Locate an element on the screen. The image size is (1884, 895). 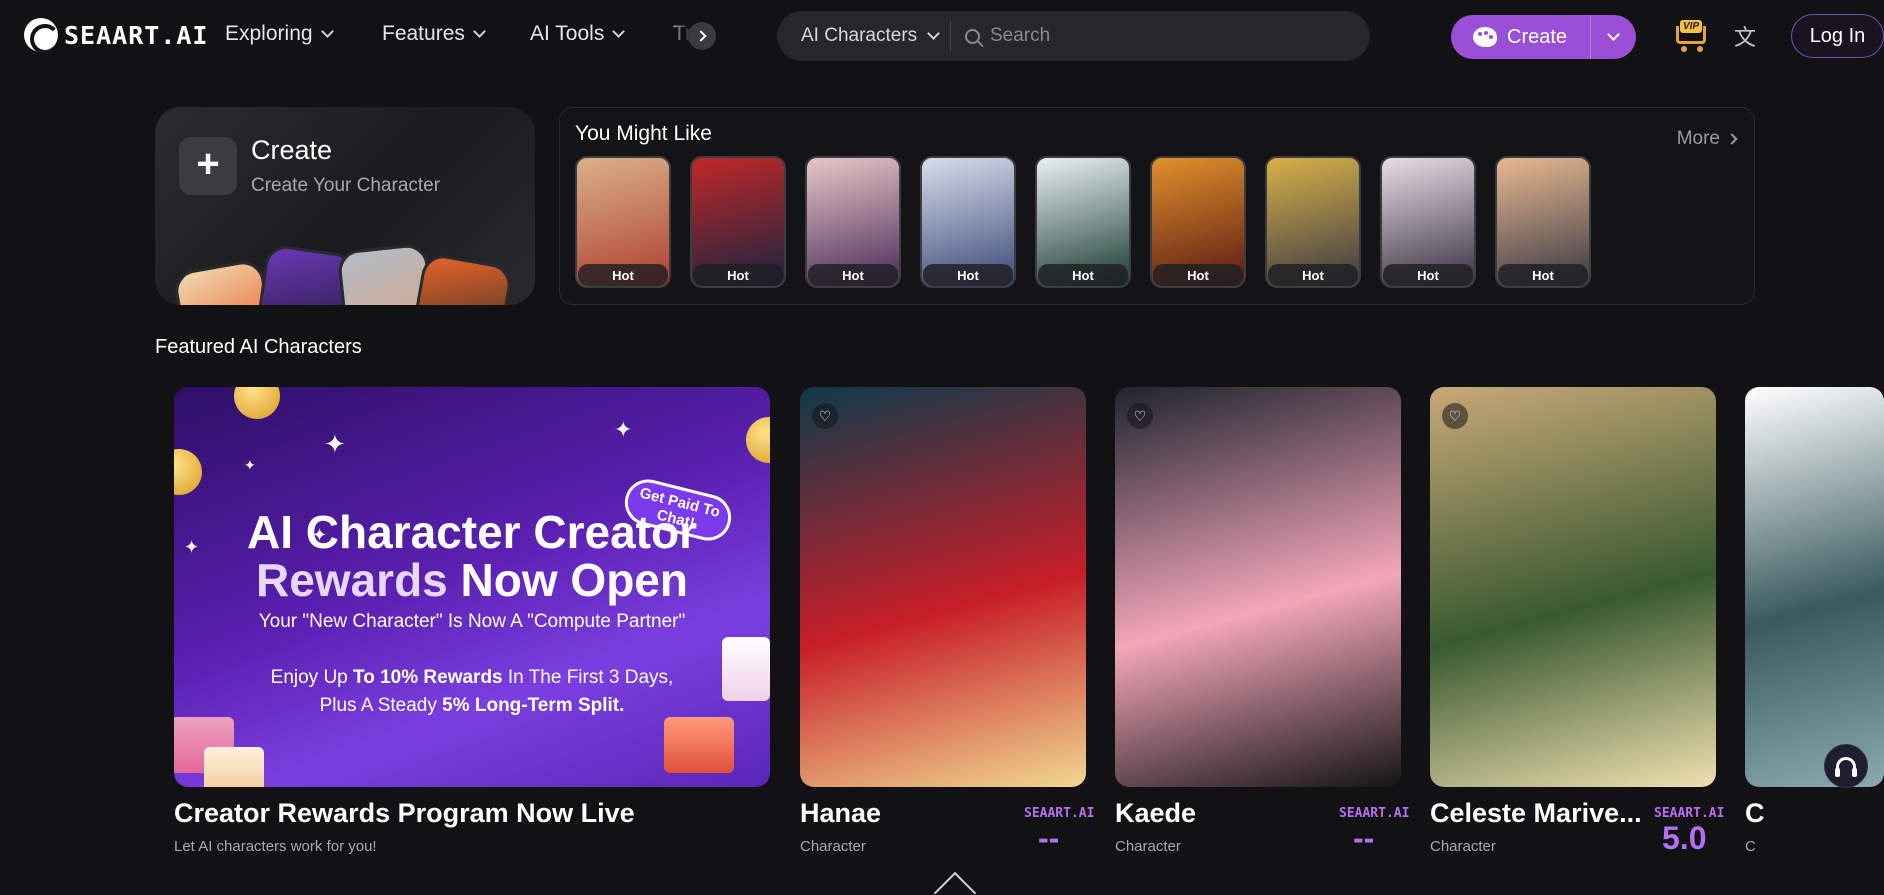
logo-text: SEAART.AI is located at coordinates (136, 35).